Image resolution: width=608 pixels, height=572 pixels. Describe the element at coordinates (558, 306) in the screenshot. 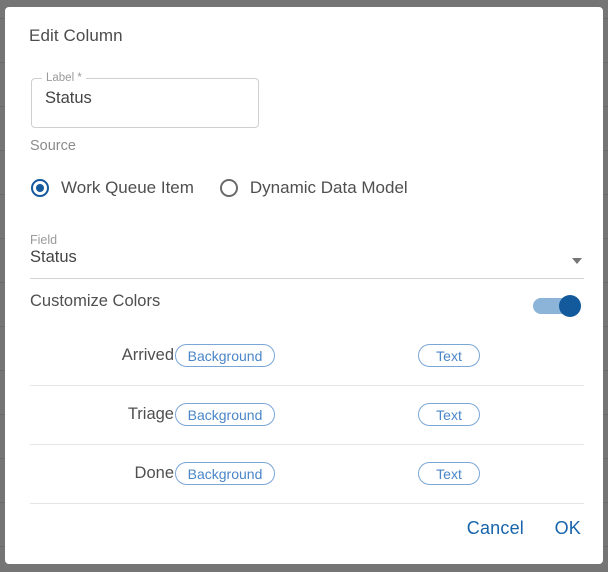

I see `customize-colors-toggle` at that location.